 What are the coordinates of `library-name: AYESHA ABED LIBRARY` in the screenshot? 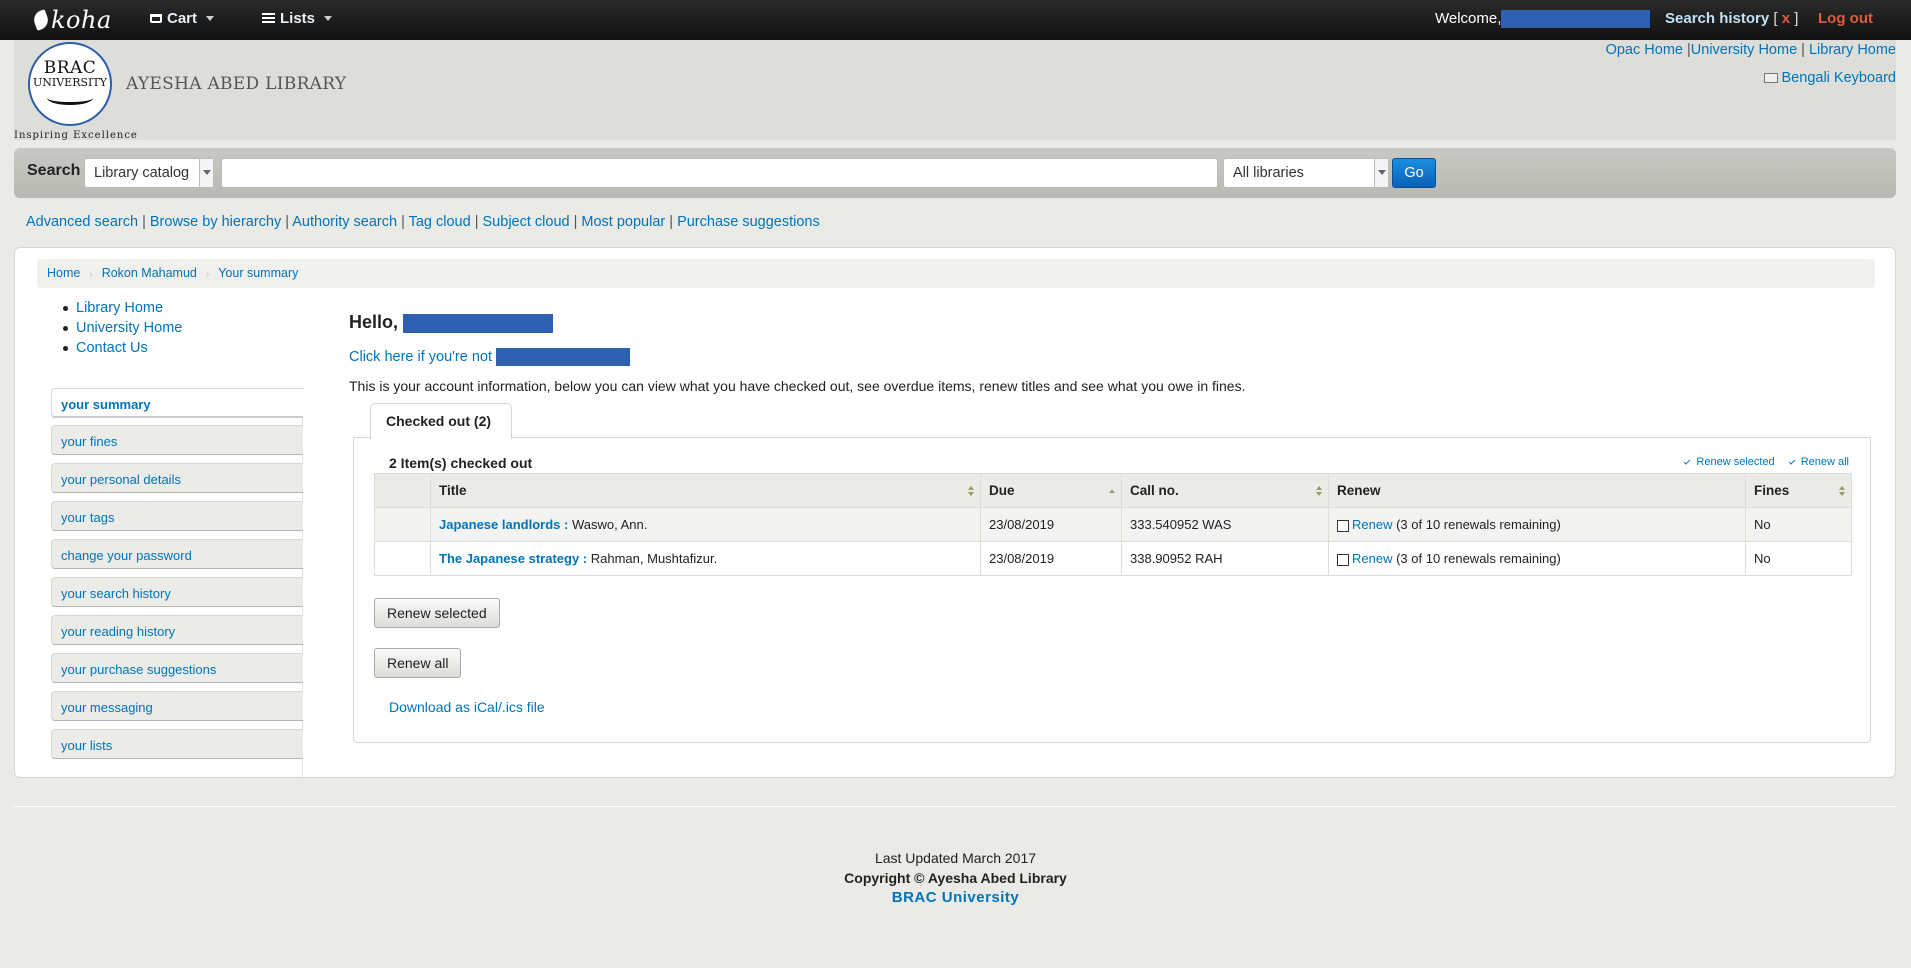 It's located at (236, 84).